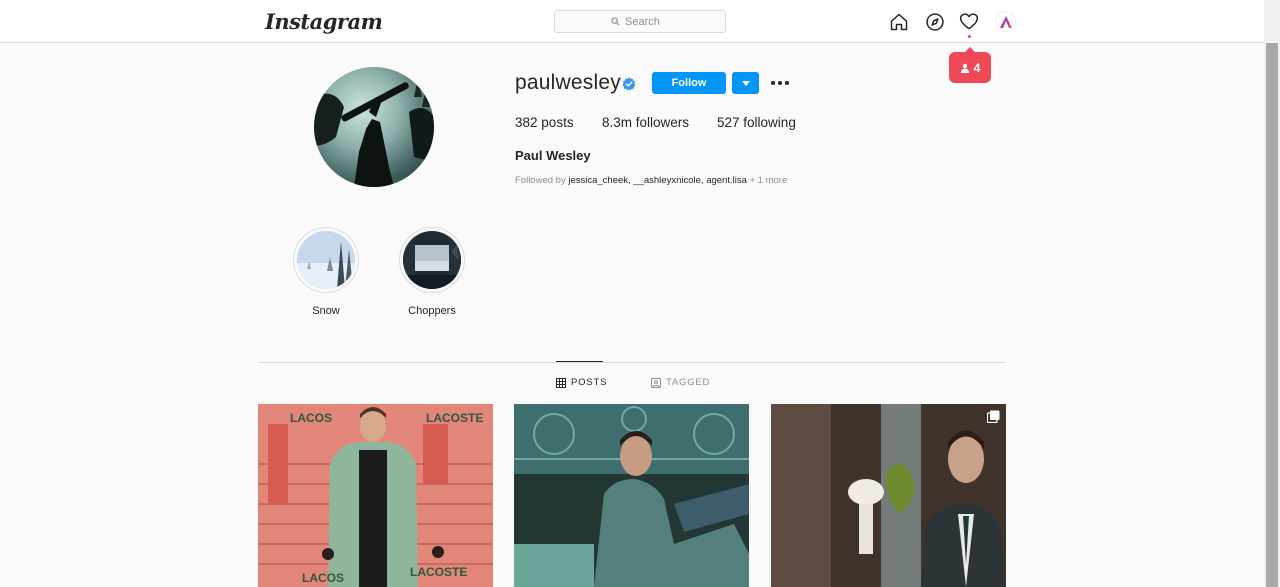 The height and width of the screenshot is (587, 1280). What do you see at coordinates (526, 122) in the screenshot?
I see `posts-count: 382` at bounding box center [526, 122].